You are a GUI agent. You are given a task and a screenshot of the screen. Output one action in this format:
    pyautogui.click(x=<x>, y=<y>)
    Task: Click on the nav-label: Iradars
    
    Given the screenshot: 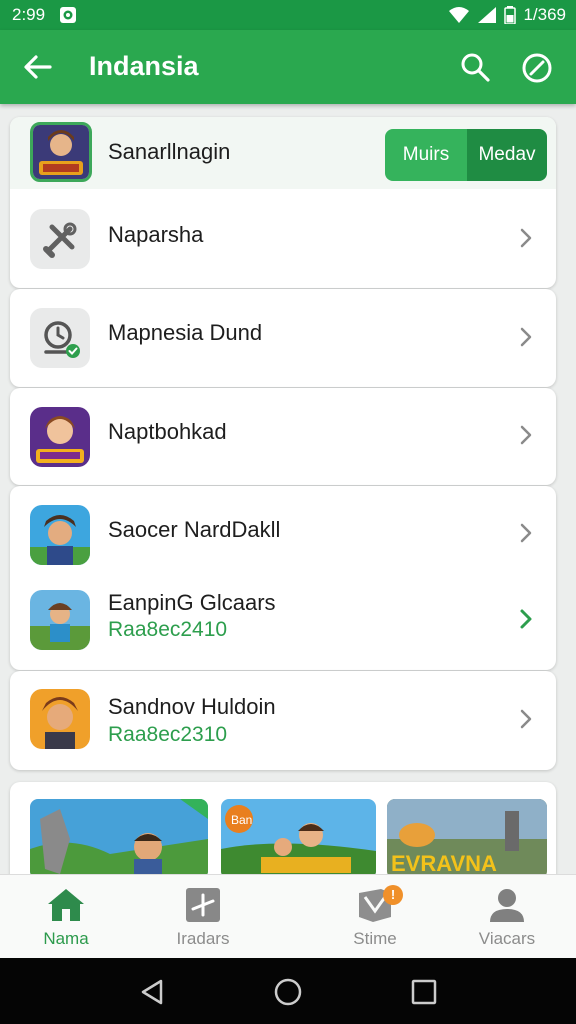 What is the action you would take?
    pyautogui.click(x=203, y=938)
    